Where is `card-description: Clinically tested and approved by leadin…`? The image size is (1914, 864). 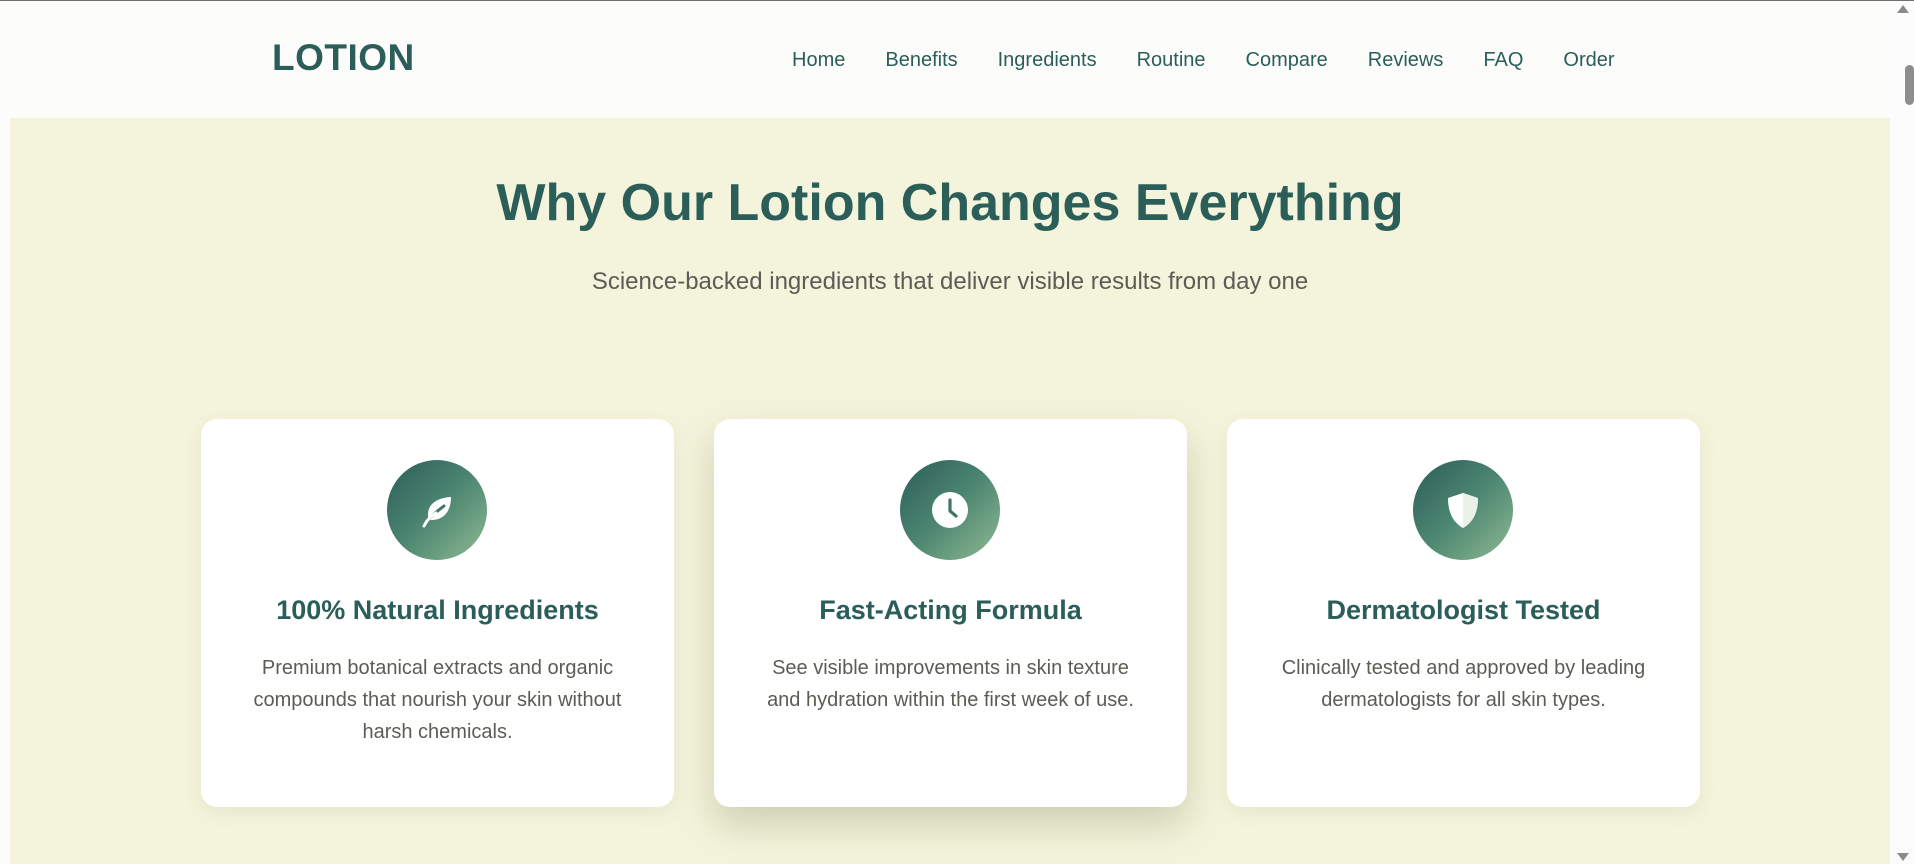 card-description: Clinically tested and approved by leadin… is located at coordinates (1463, 684).